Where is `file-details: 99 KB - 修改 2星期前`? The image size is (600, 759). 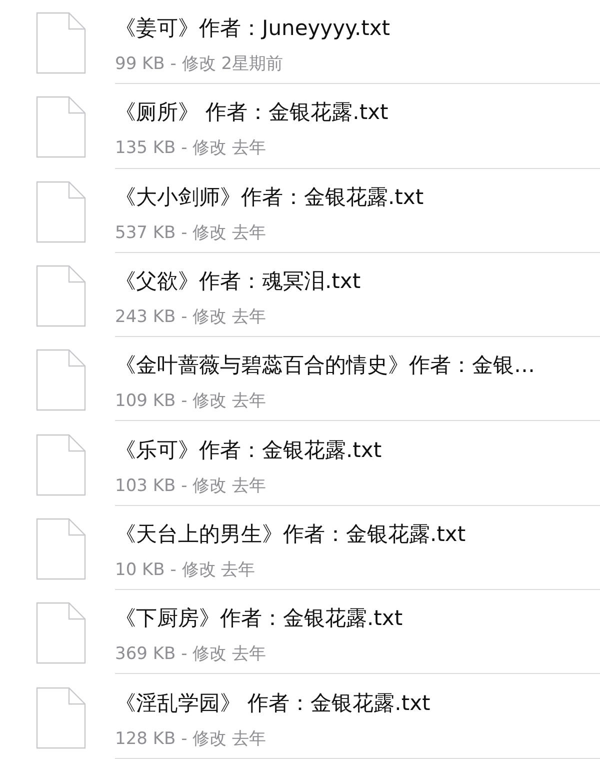 file-details: 99 KB - 修改 2星期前 is located at coordinates (199, 64).